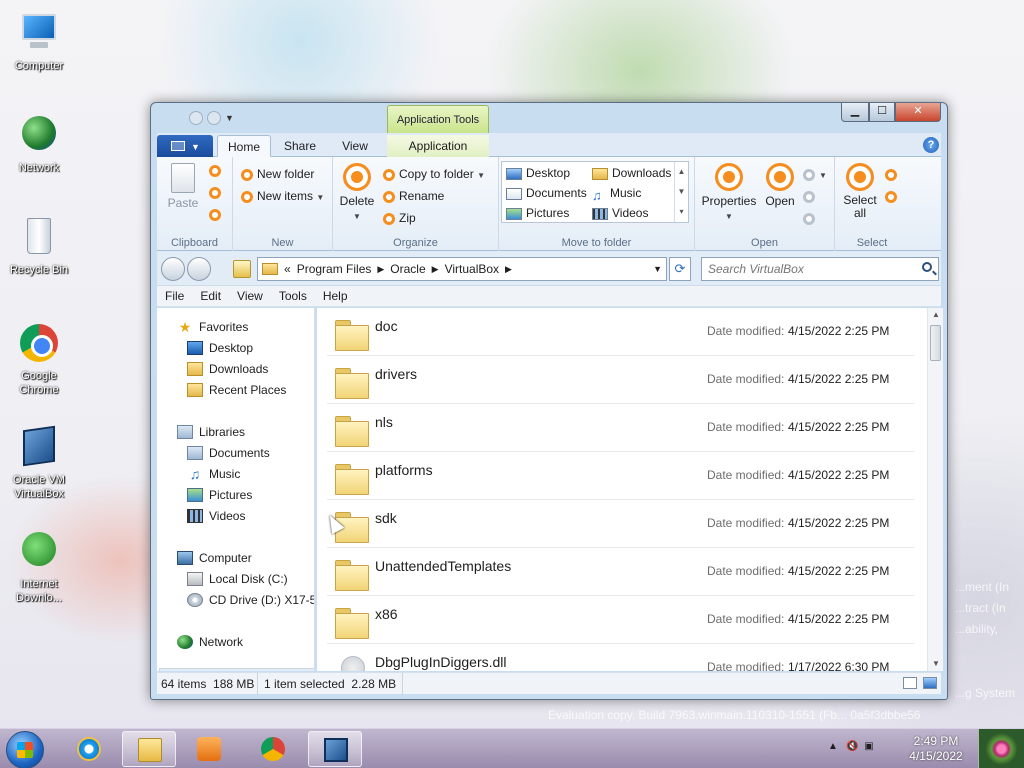 The width and height of the screenshot is (1024, 768). What do you see at coordinates (616, 194) in the screenshot?
I see `move-to-music: ♫ Music` at bounding box center [616, 194].